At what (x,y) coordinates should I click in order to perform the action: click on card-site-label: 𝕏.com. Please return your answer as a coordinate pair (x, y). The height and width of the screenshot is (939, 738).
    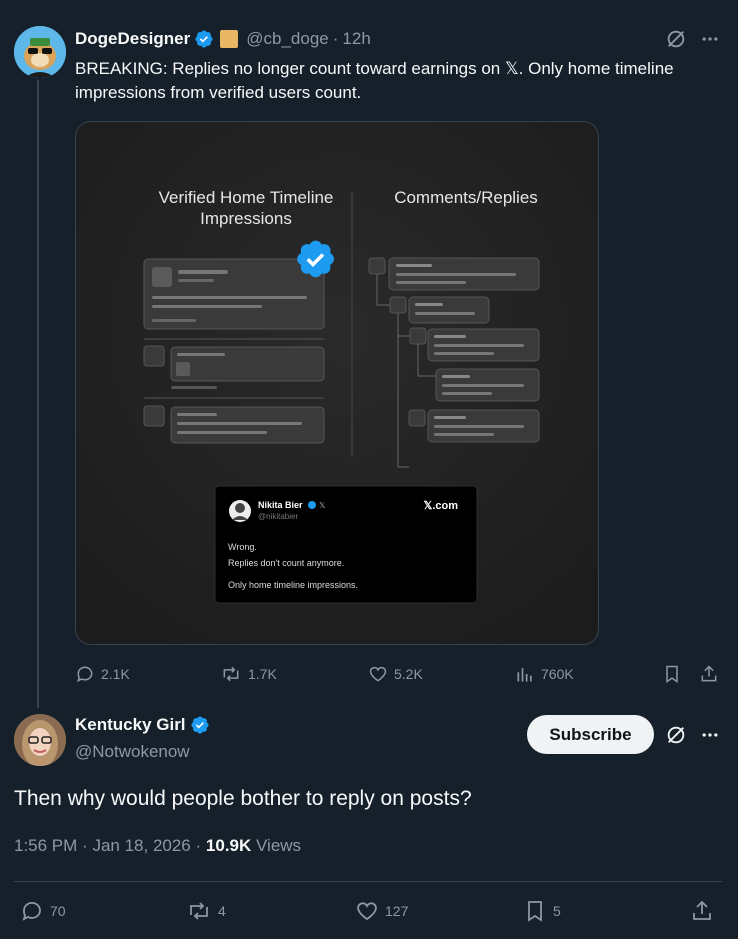
    Looking at the image, I should click on (440, 506).